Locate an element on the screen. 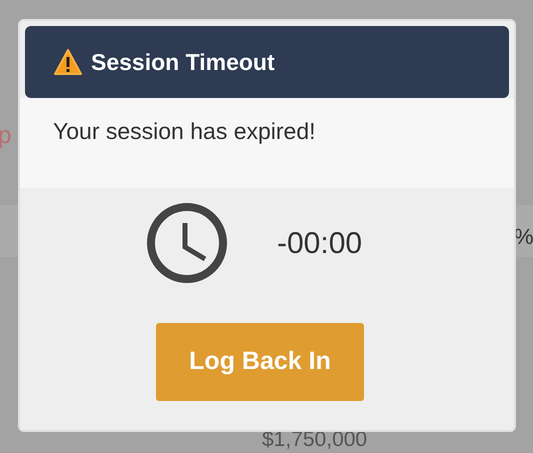  message-text: Your session has expired! is located at coordinates (184, 131).